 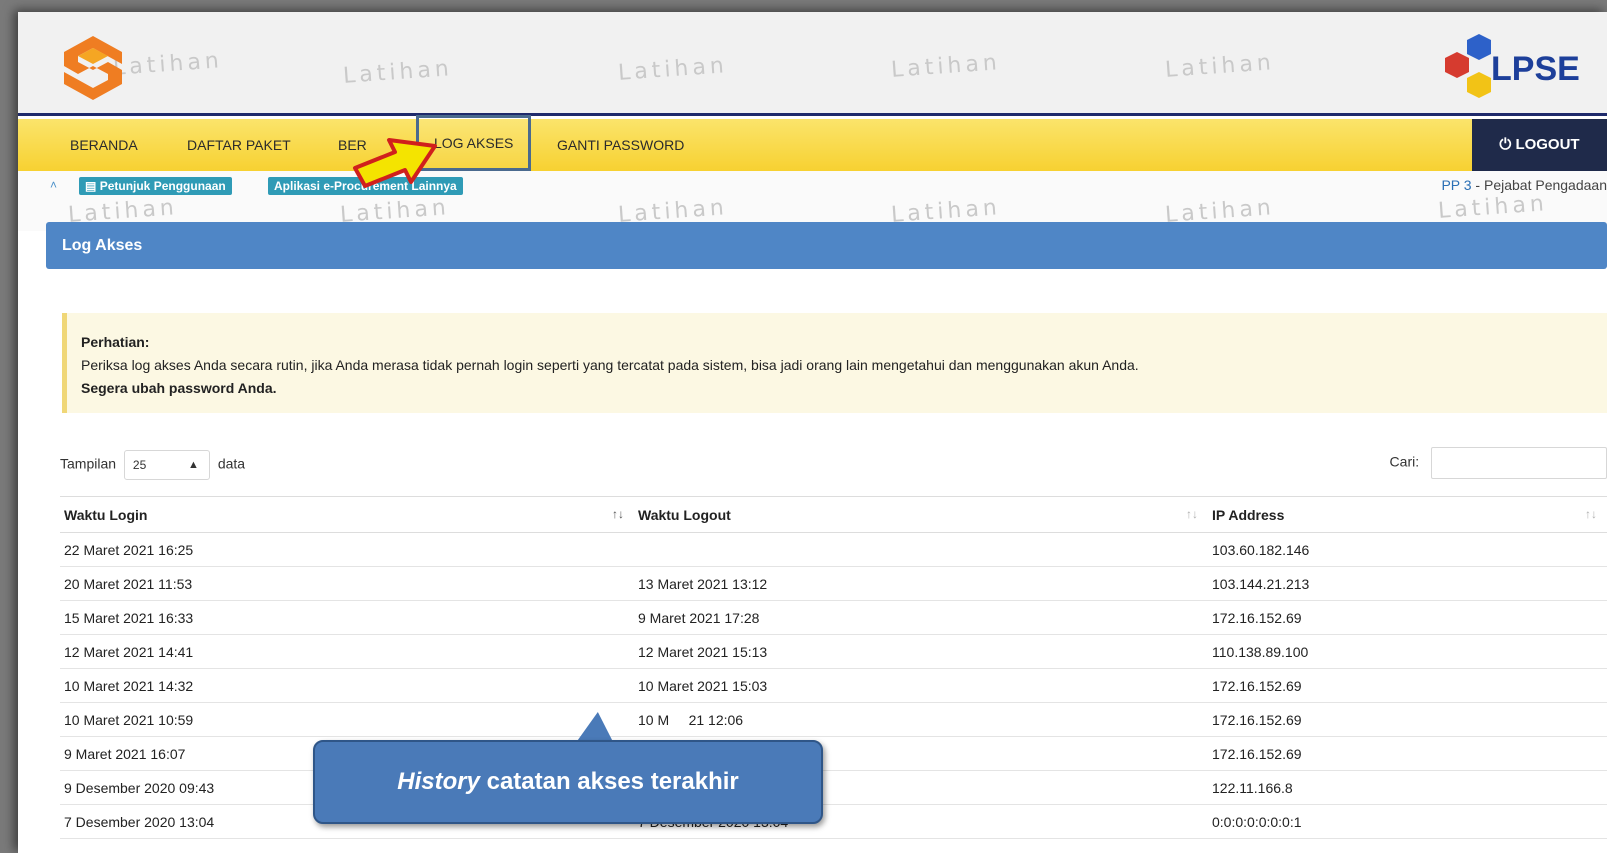 What do you see at coordinates (139, 465) in the screenshot?
I see `page-length-value: 25` at bounding box center [139, 465].